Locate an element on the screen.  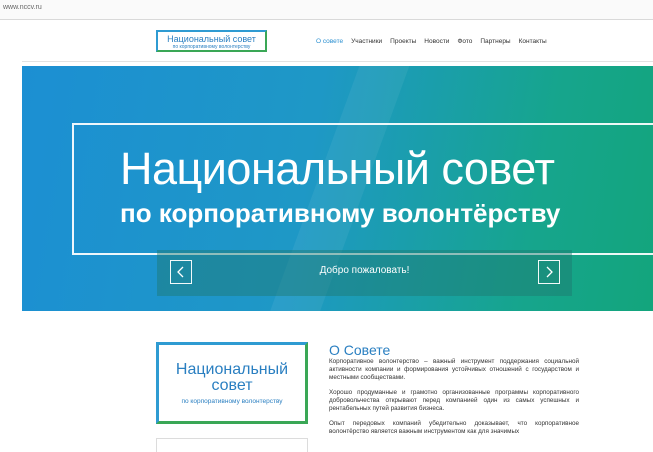
nav-item-photo: Фото is located at coordinates (464, 43).